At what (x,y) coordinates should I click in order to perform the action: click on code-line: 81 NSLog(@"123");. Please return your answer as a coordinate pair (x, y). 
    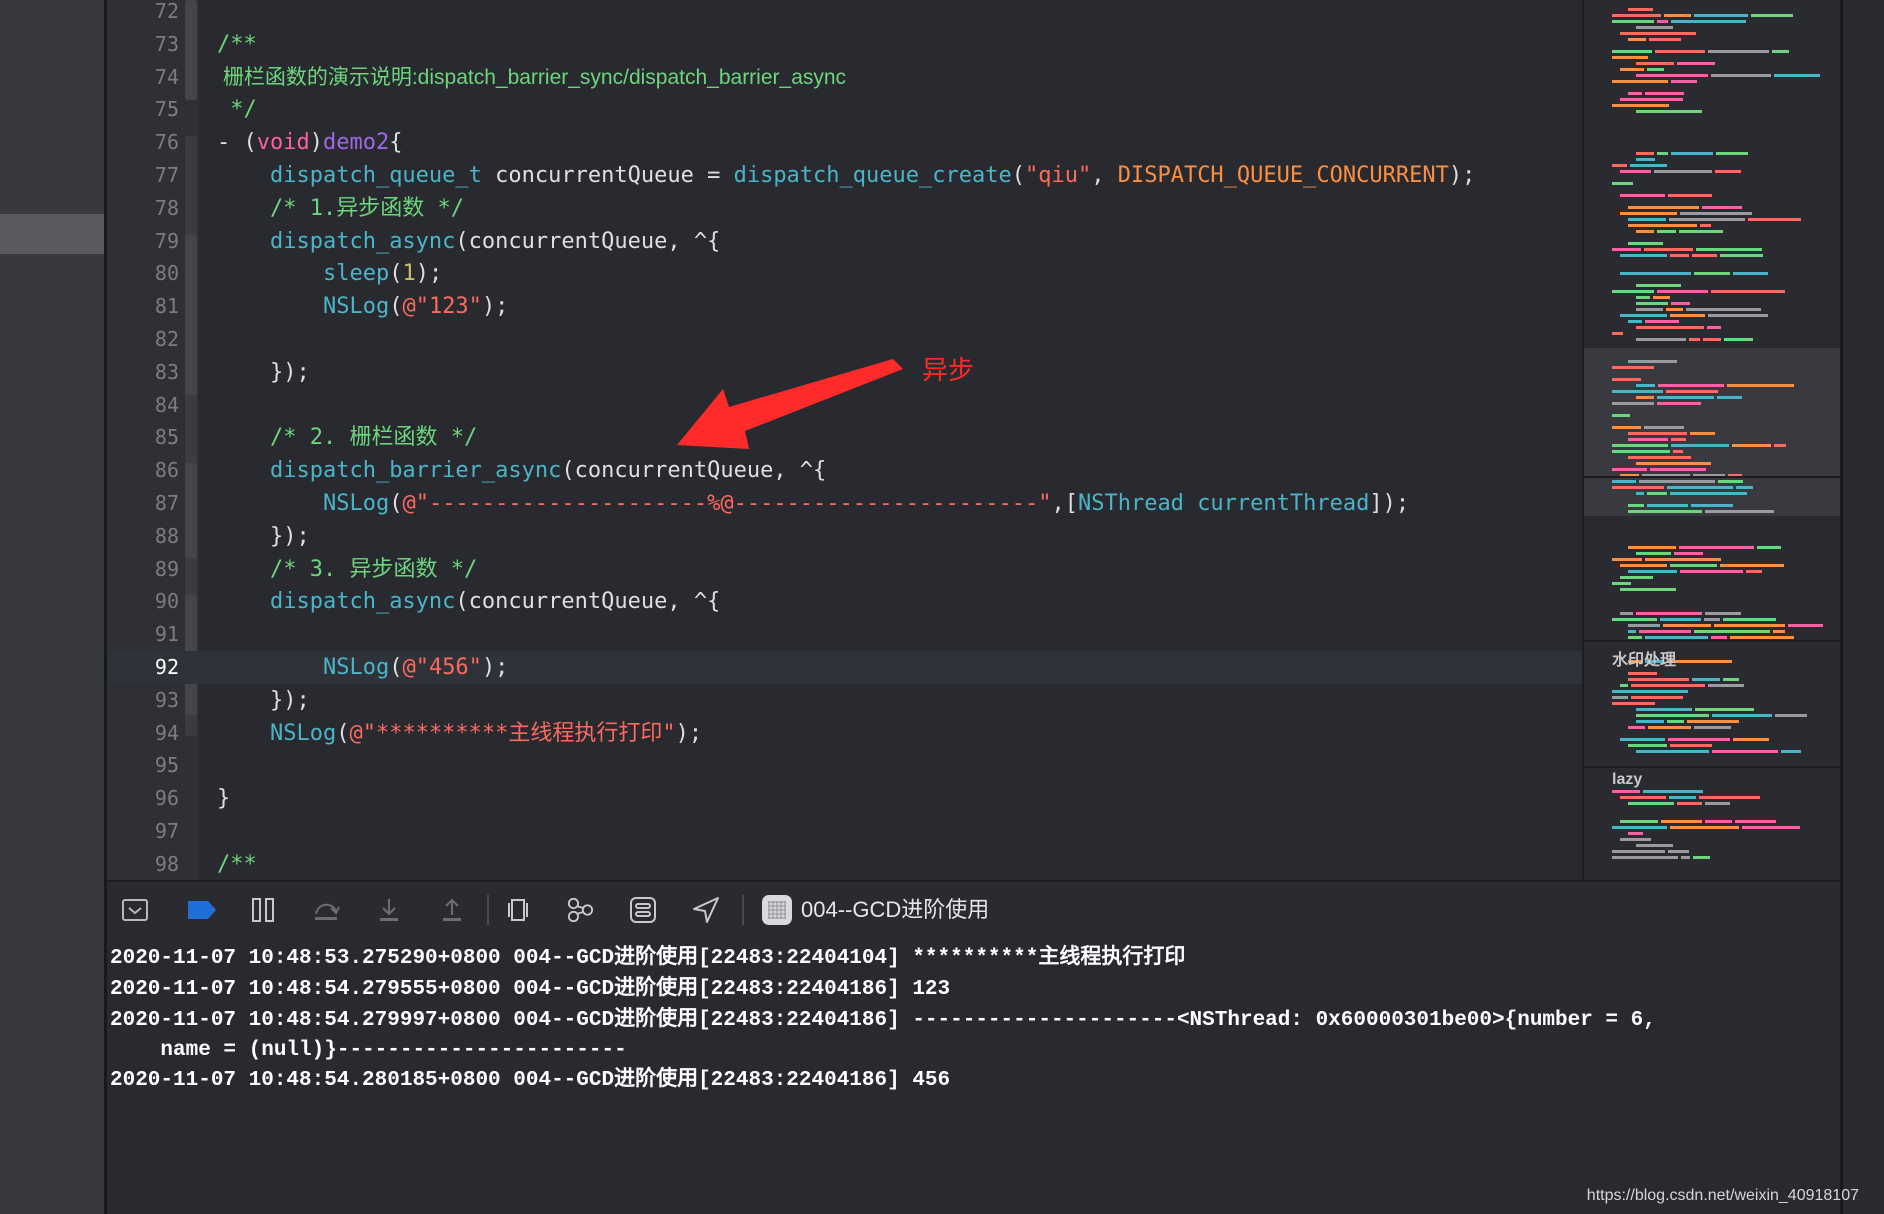
    Looking at the image, I should click on (844, 306).